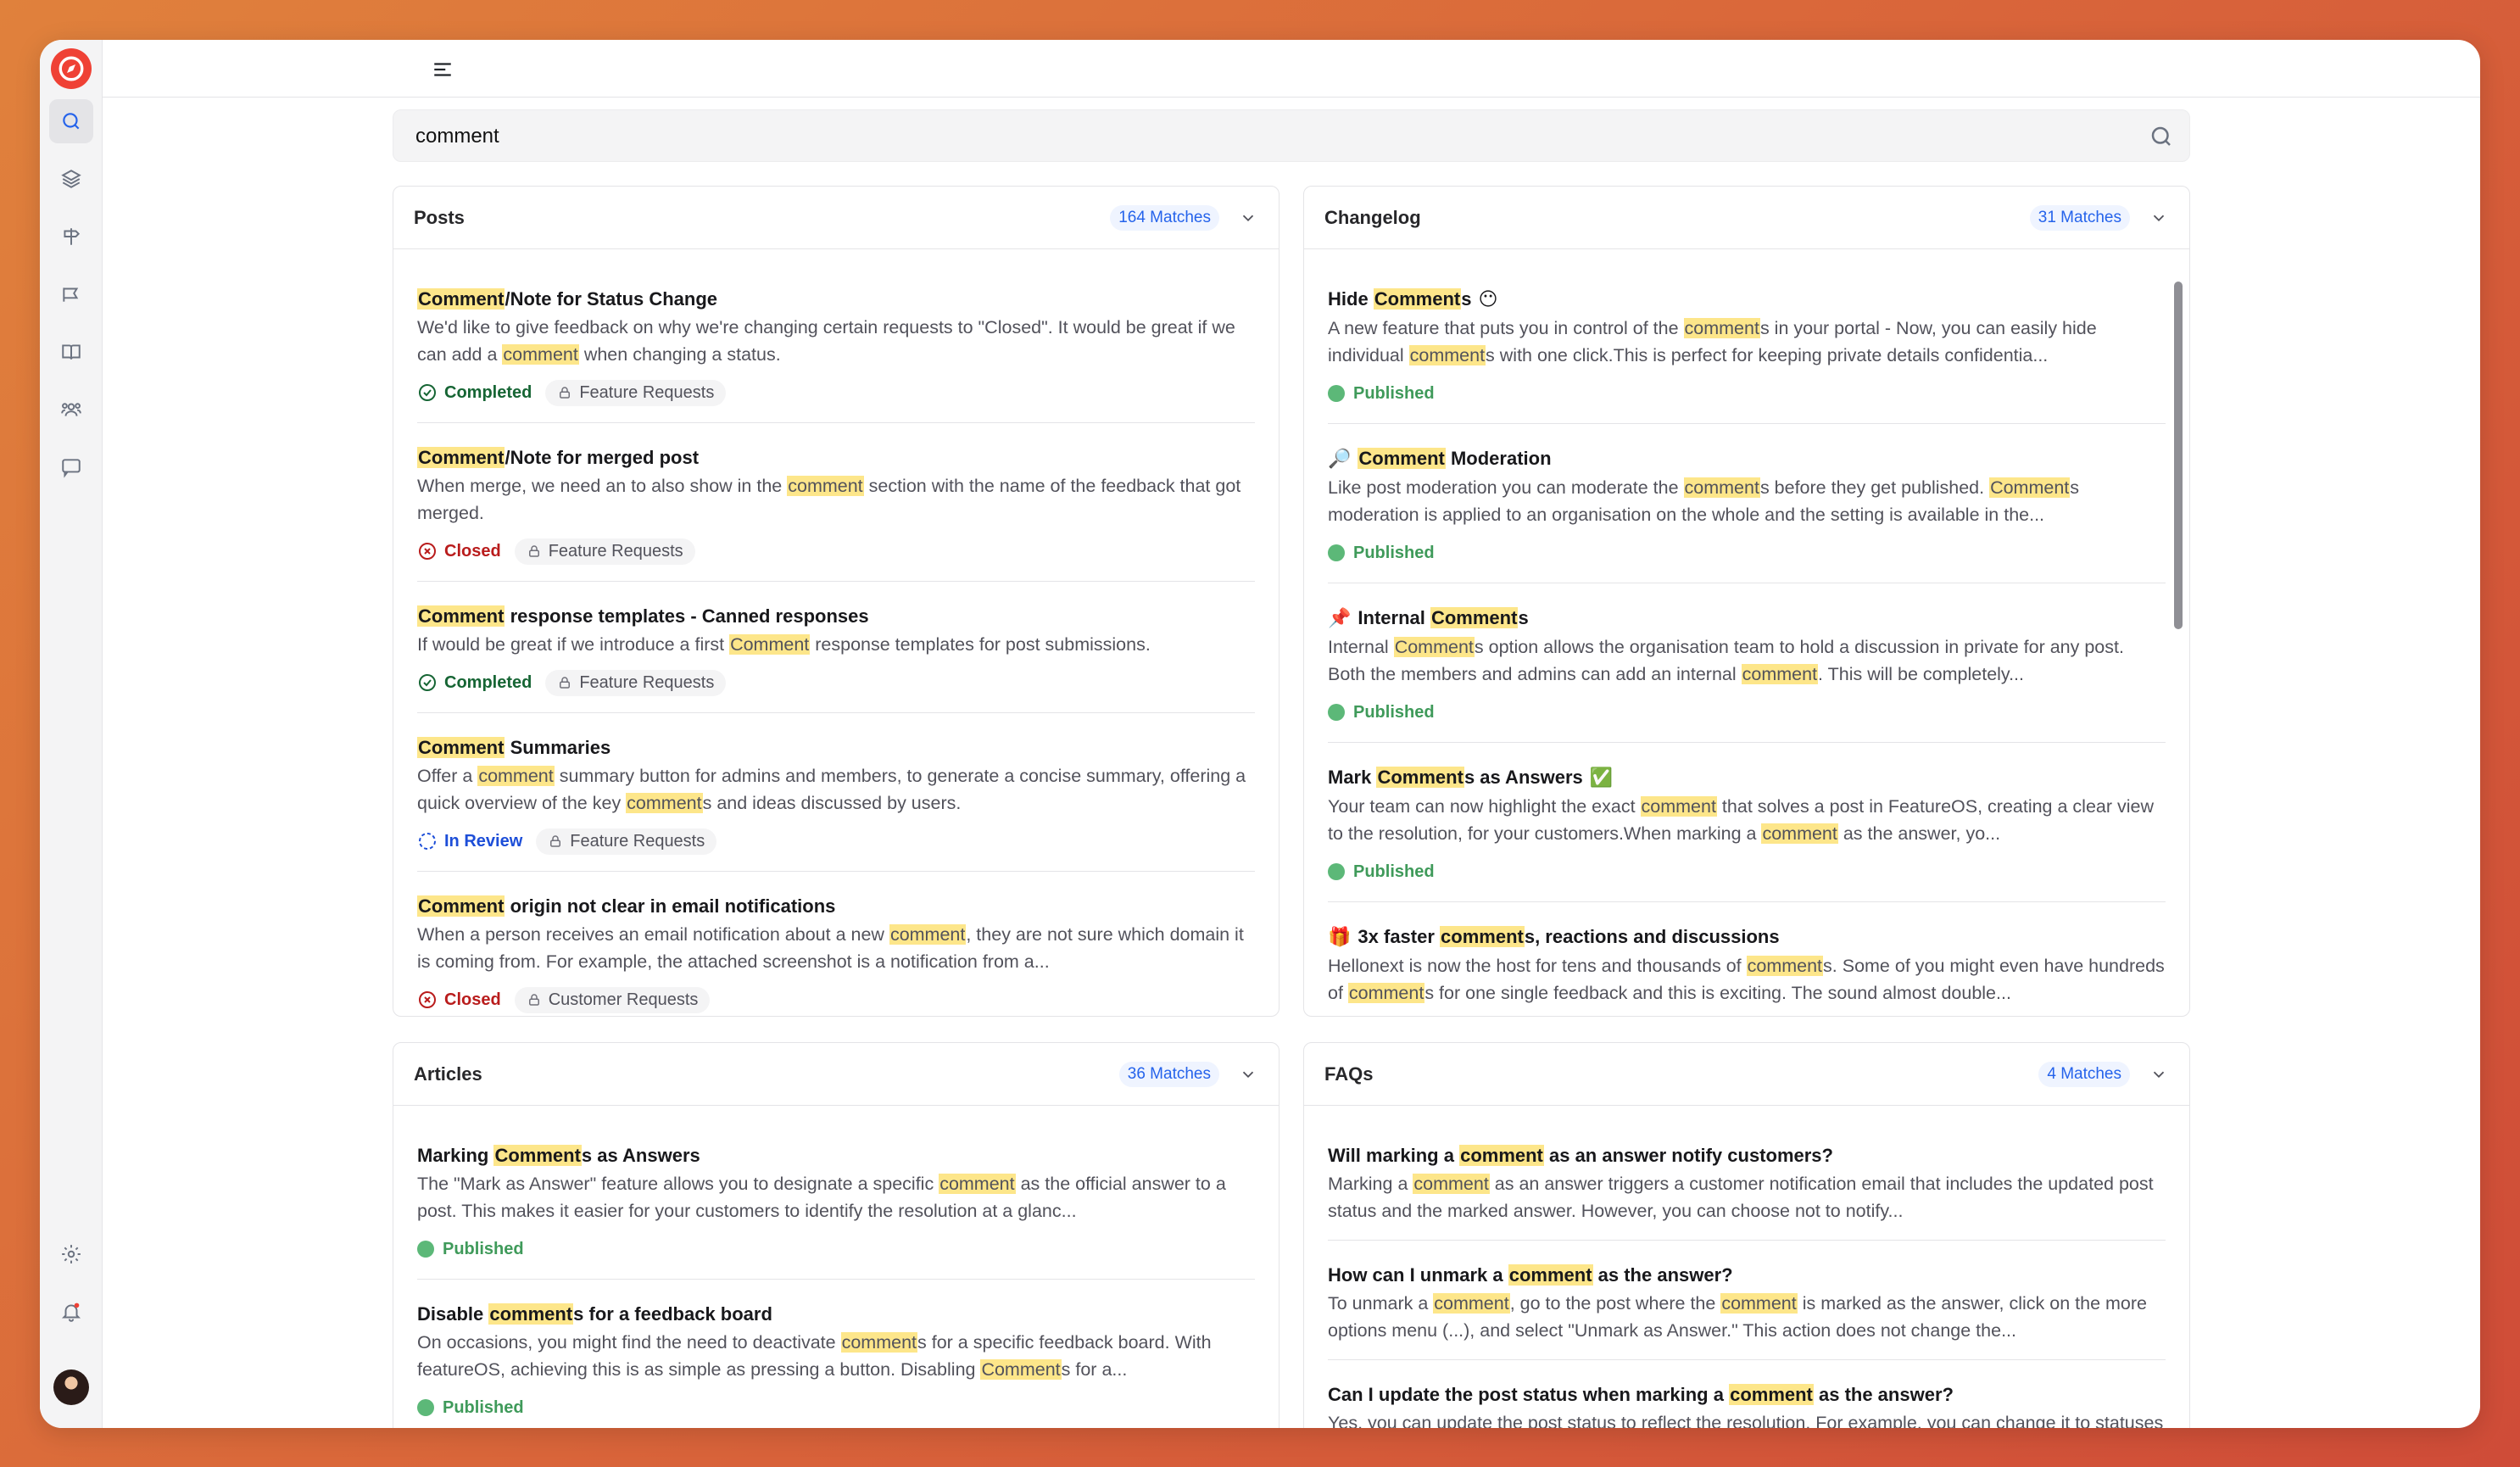 This screenshot has height=1467, width=2520. Describe the element at coordinates (71, 237) in the screenshot. I see `sidebar-item-roadmap` at that location.